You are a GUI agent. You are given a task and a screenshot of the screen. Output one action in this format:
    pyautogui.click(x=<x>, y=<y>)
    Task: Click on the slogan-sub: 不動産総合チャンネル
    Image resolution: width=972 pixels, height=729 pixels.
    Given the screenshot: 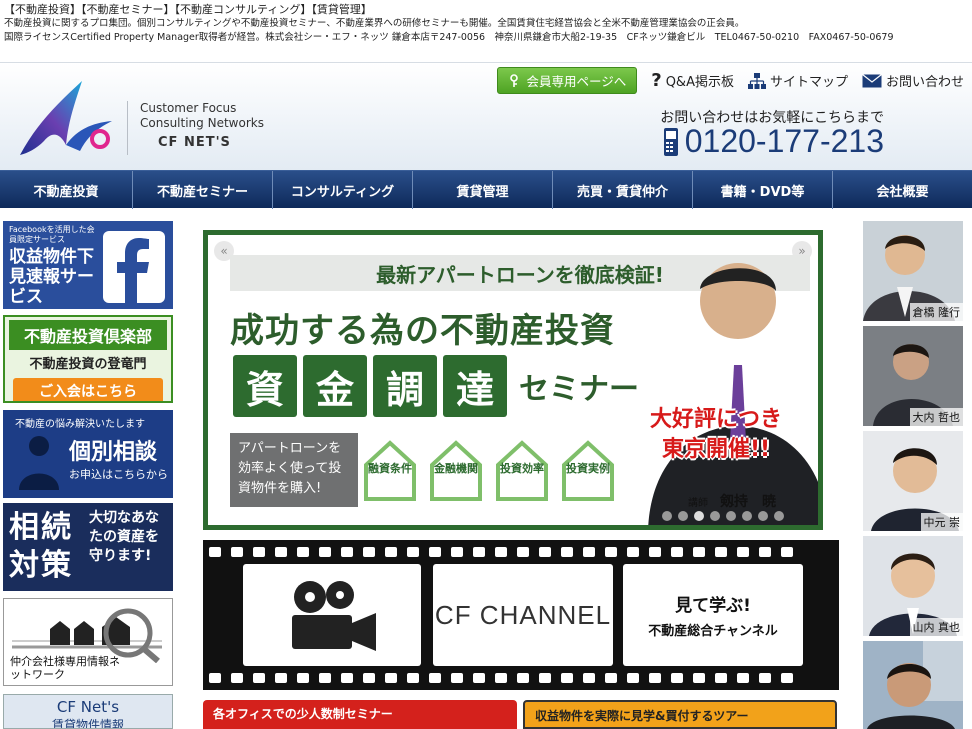 What is the action you would take?
    pyautogui.click(x=713, y=631)
    